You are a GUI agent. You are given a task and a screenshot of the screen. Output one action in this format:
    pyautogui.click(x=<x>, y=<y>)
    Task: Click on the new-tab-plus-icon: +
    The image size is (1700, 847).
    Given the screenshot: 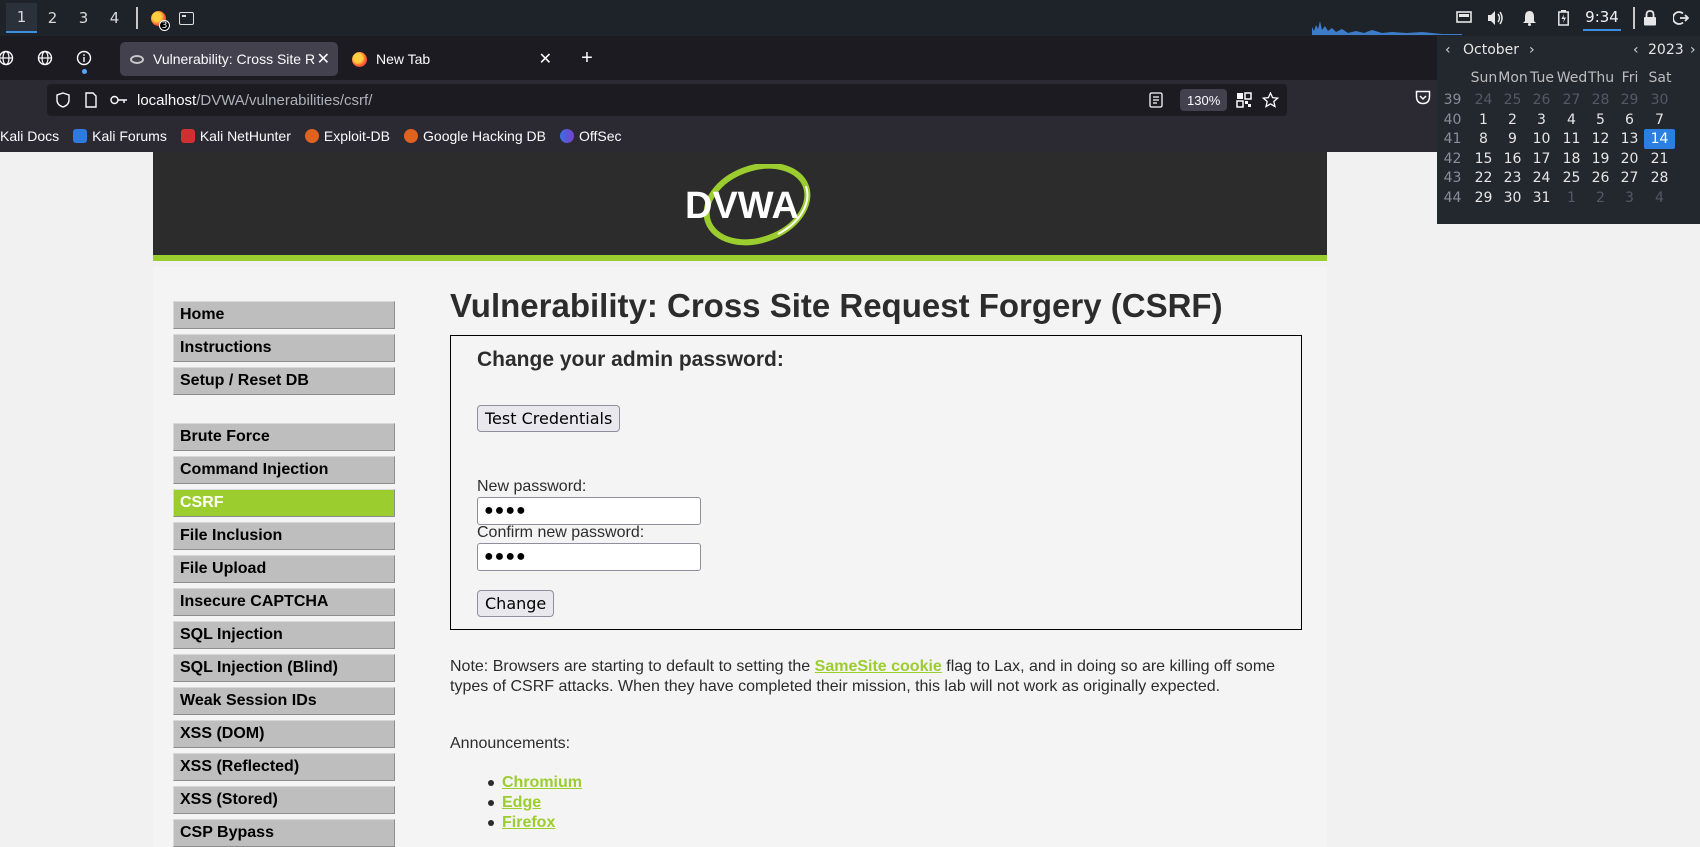 What is the action you would take?
    pyautogui.click(x=587, y=58)
    